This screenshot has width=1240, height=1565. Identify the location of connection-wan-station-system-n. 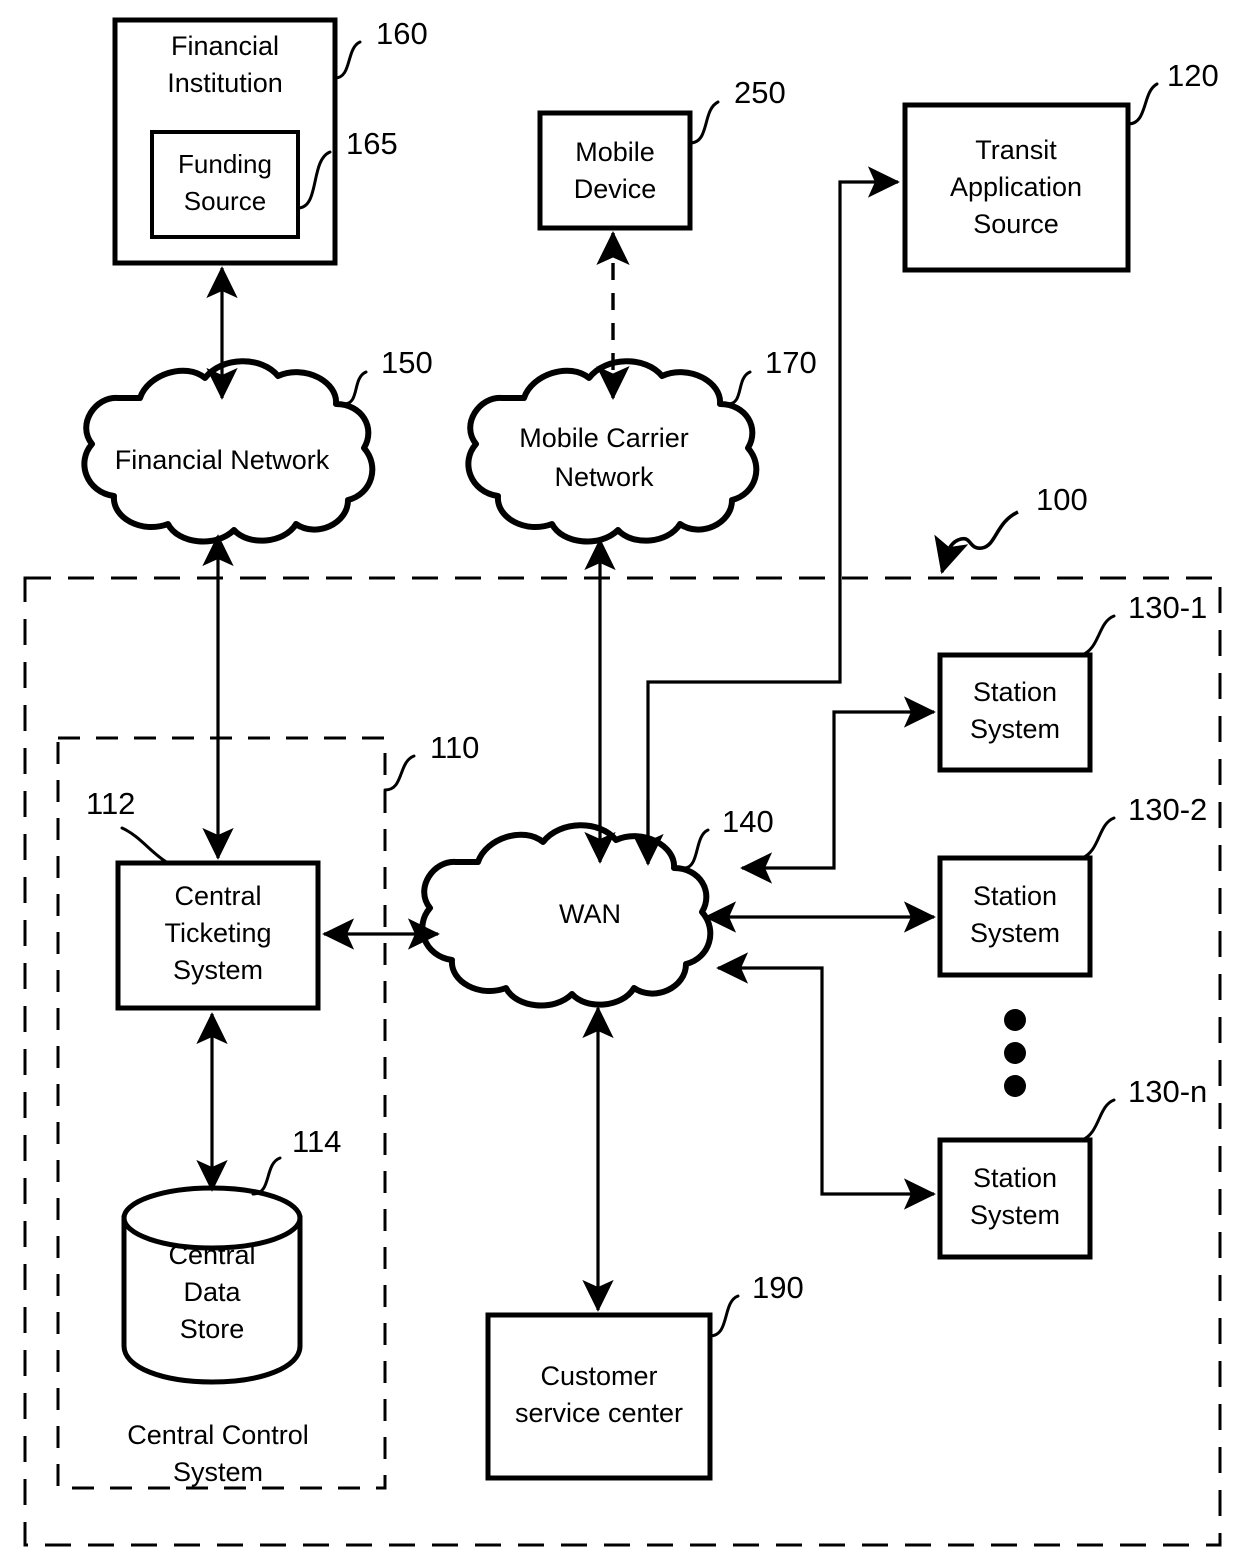
(826, 1081).